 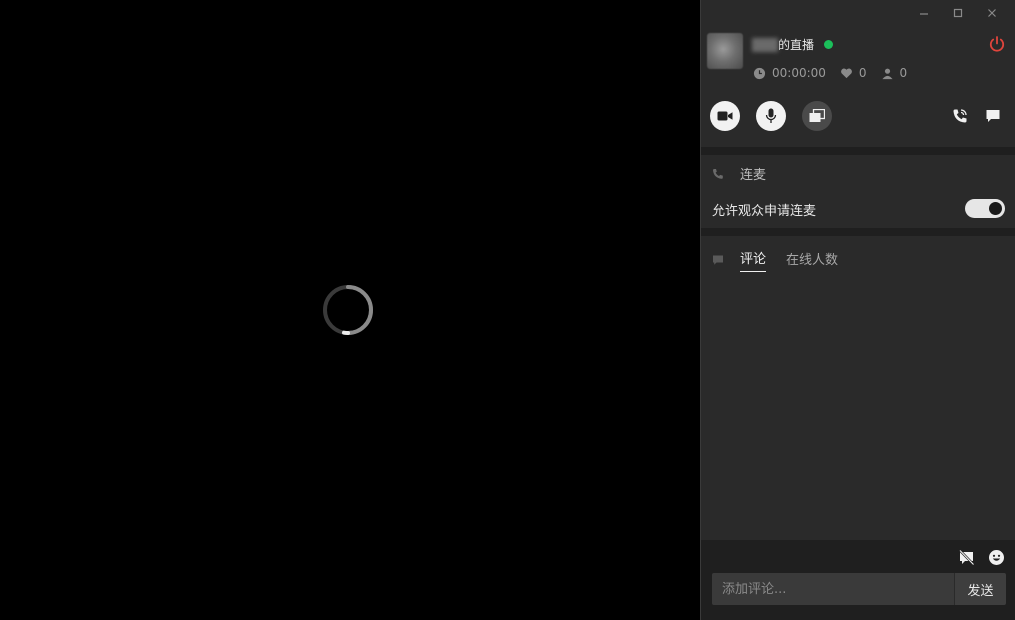 I want to click on window-controls, so click(x=958, y=13).